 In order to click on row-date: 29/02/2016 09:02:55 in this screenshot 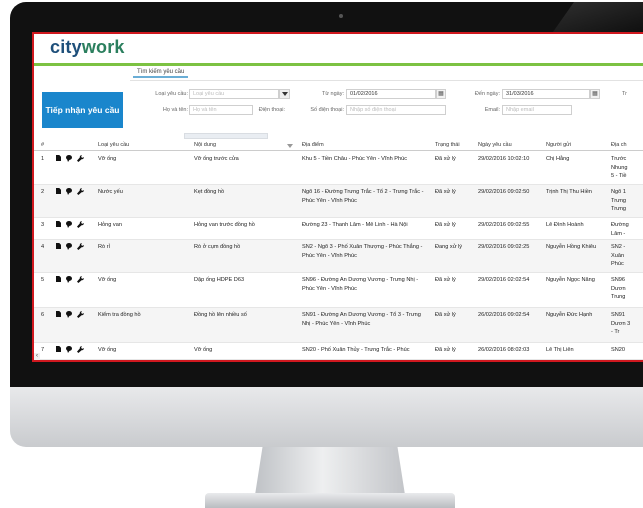, I will do `click(504, 225)`.